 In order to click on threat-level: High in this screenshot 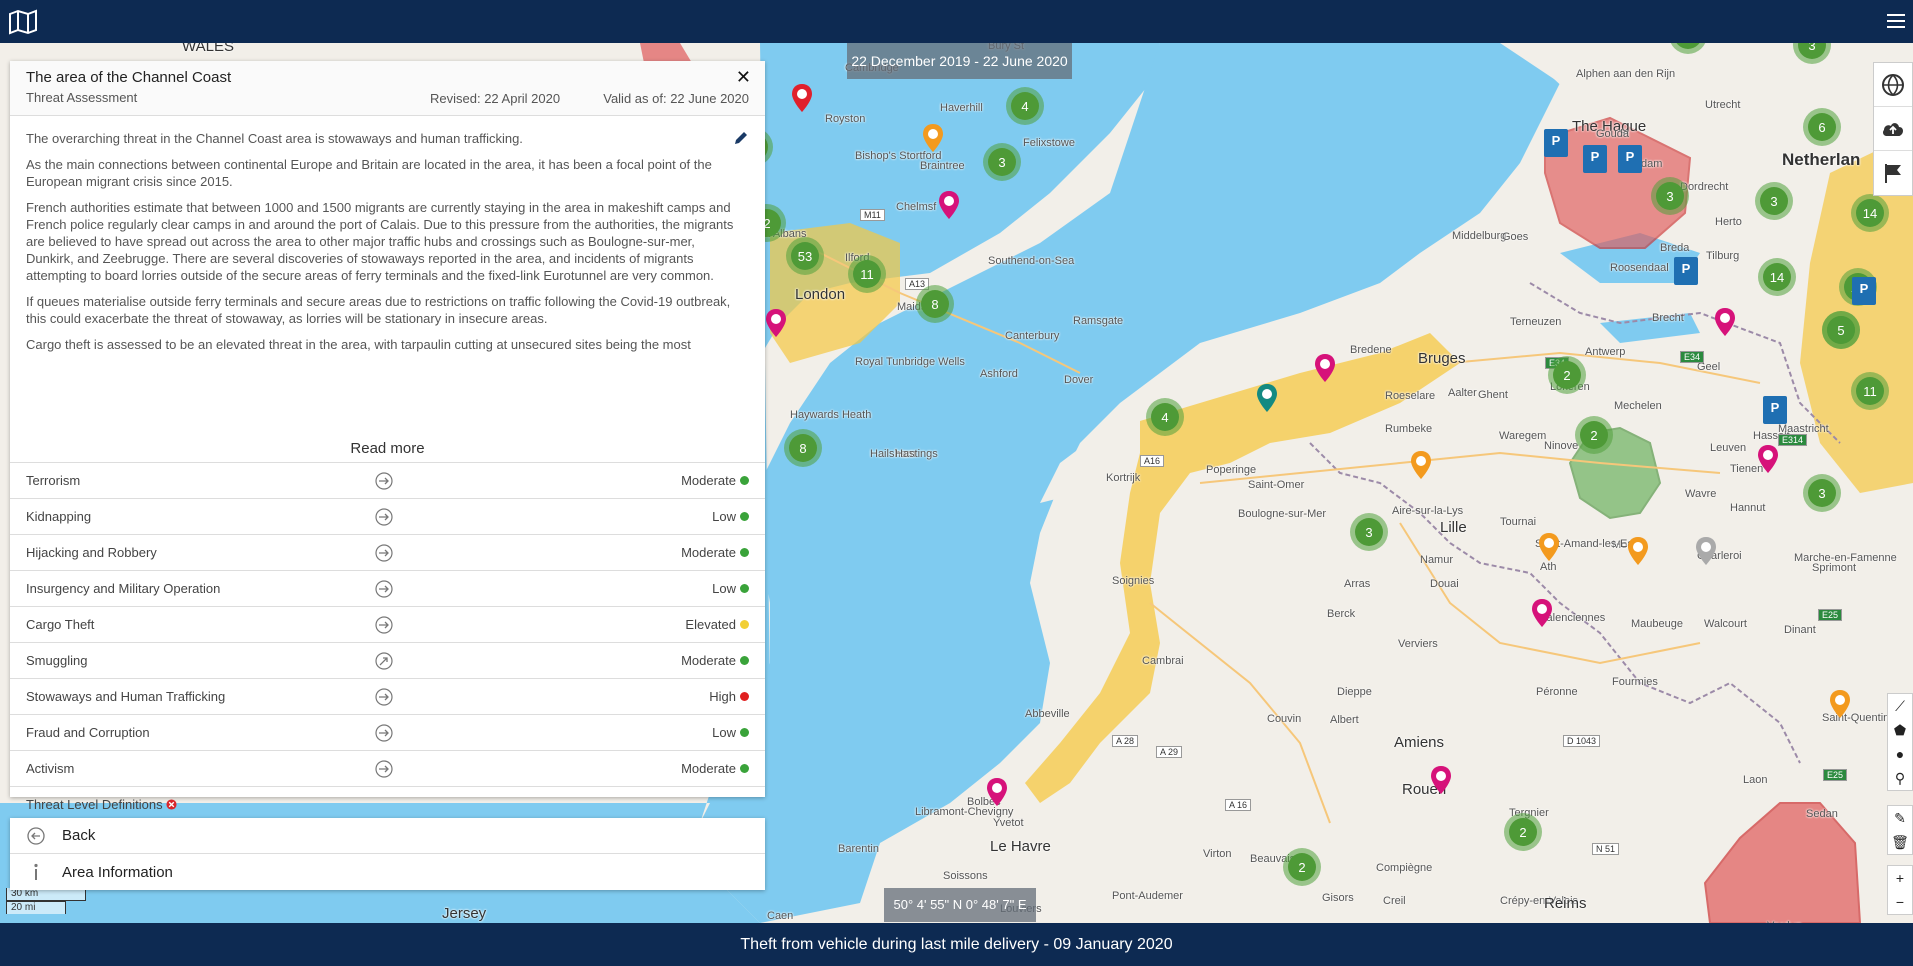, I will do `click(729, 696)`.